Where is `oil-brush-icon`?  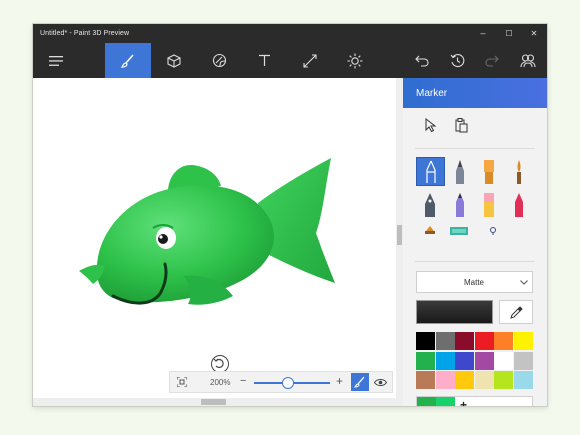 oil-brush-icon is located at coordinates (489, 172).